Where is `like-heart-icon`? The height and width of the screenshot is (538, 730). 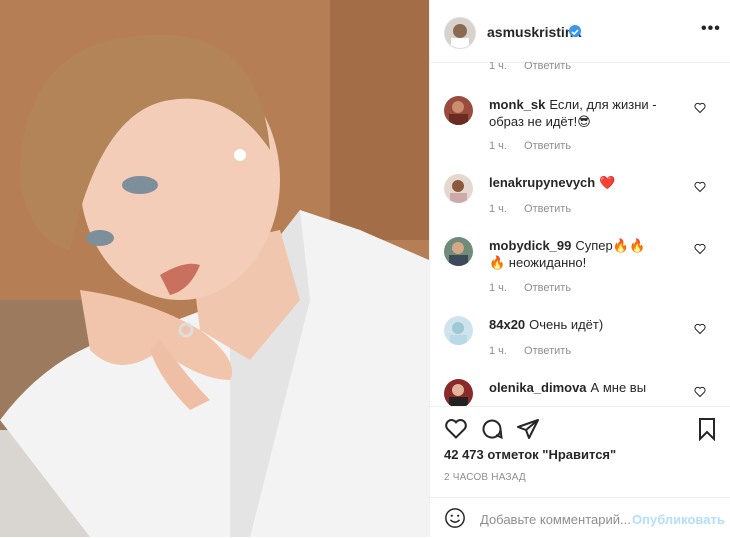 like-heart-icon is located at coordinates (456, 429).